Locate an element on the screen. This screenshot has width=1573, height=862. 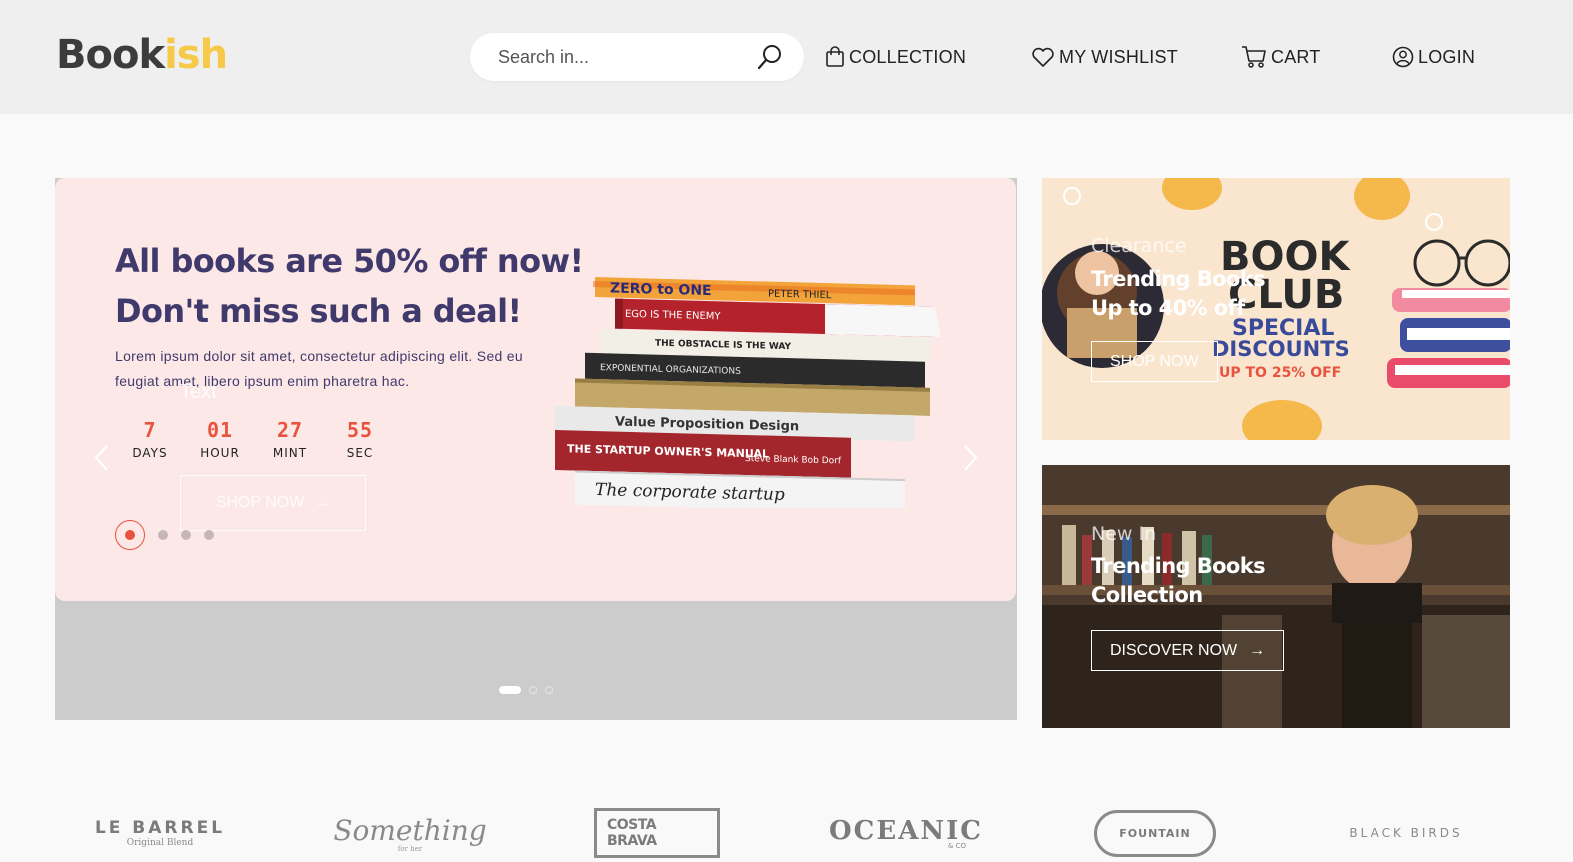
slider-prev-icon is located at coordinates (102, 458).